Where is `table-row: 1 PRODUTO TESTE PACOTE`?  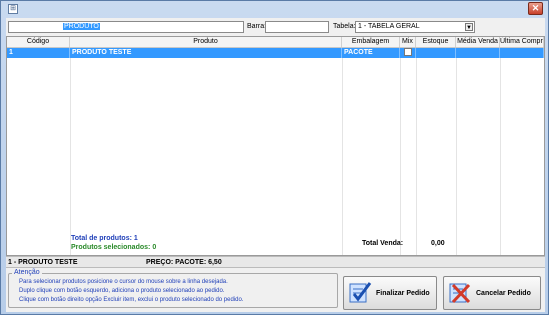 table-row: 1 PRODUTO TESTE PACOTE is located at coordinates (275, 53).